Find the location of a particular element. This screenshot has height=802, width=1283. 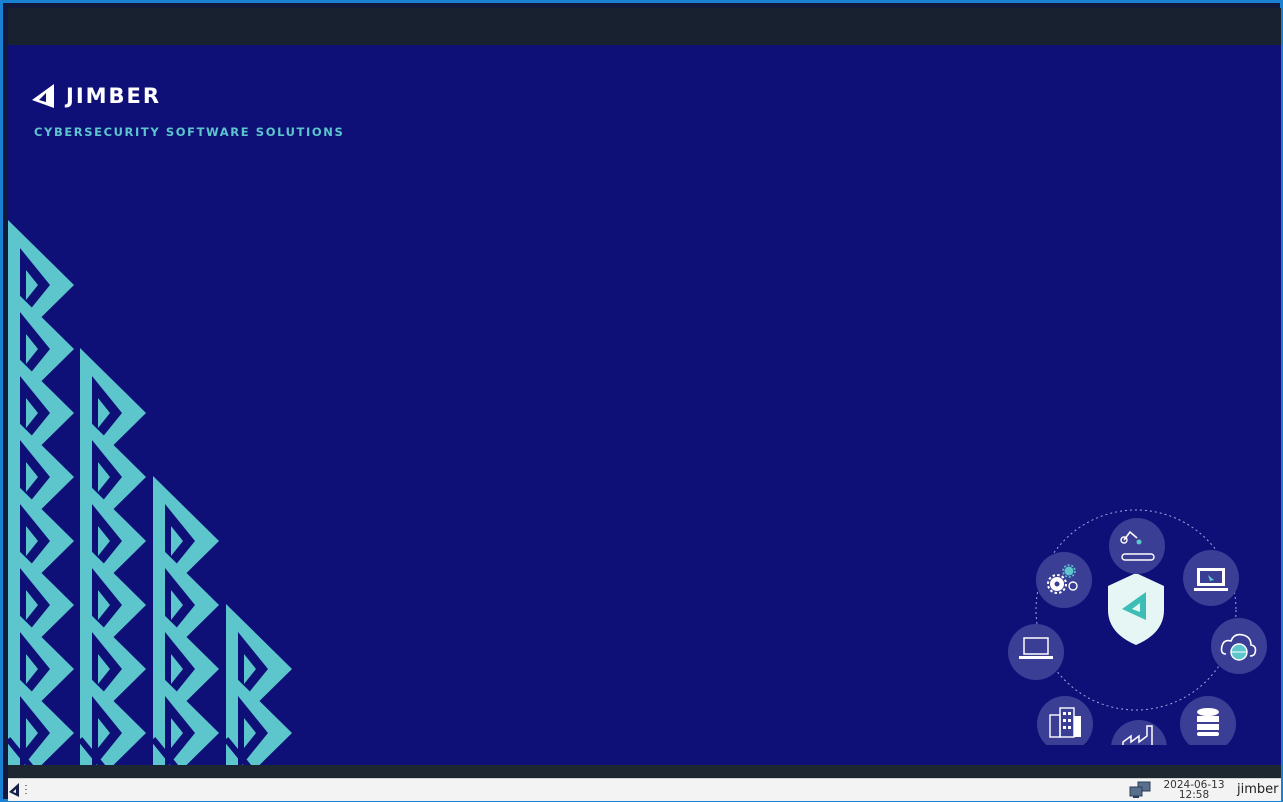

network-icon is located at coordinates (1140, 789).